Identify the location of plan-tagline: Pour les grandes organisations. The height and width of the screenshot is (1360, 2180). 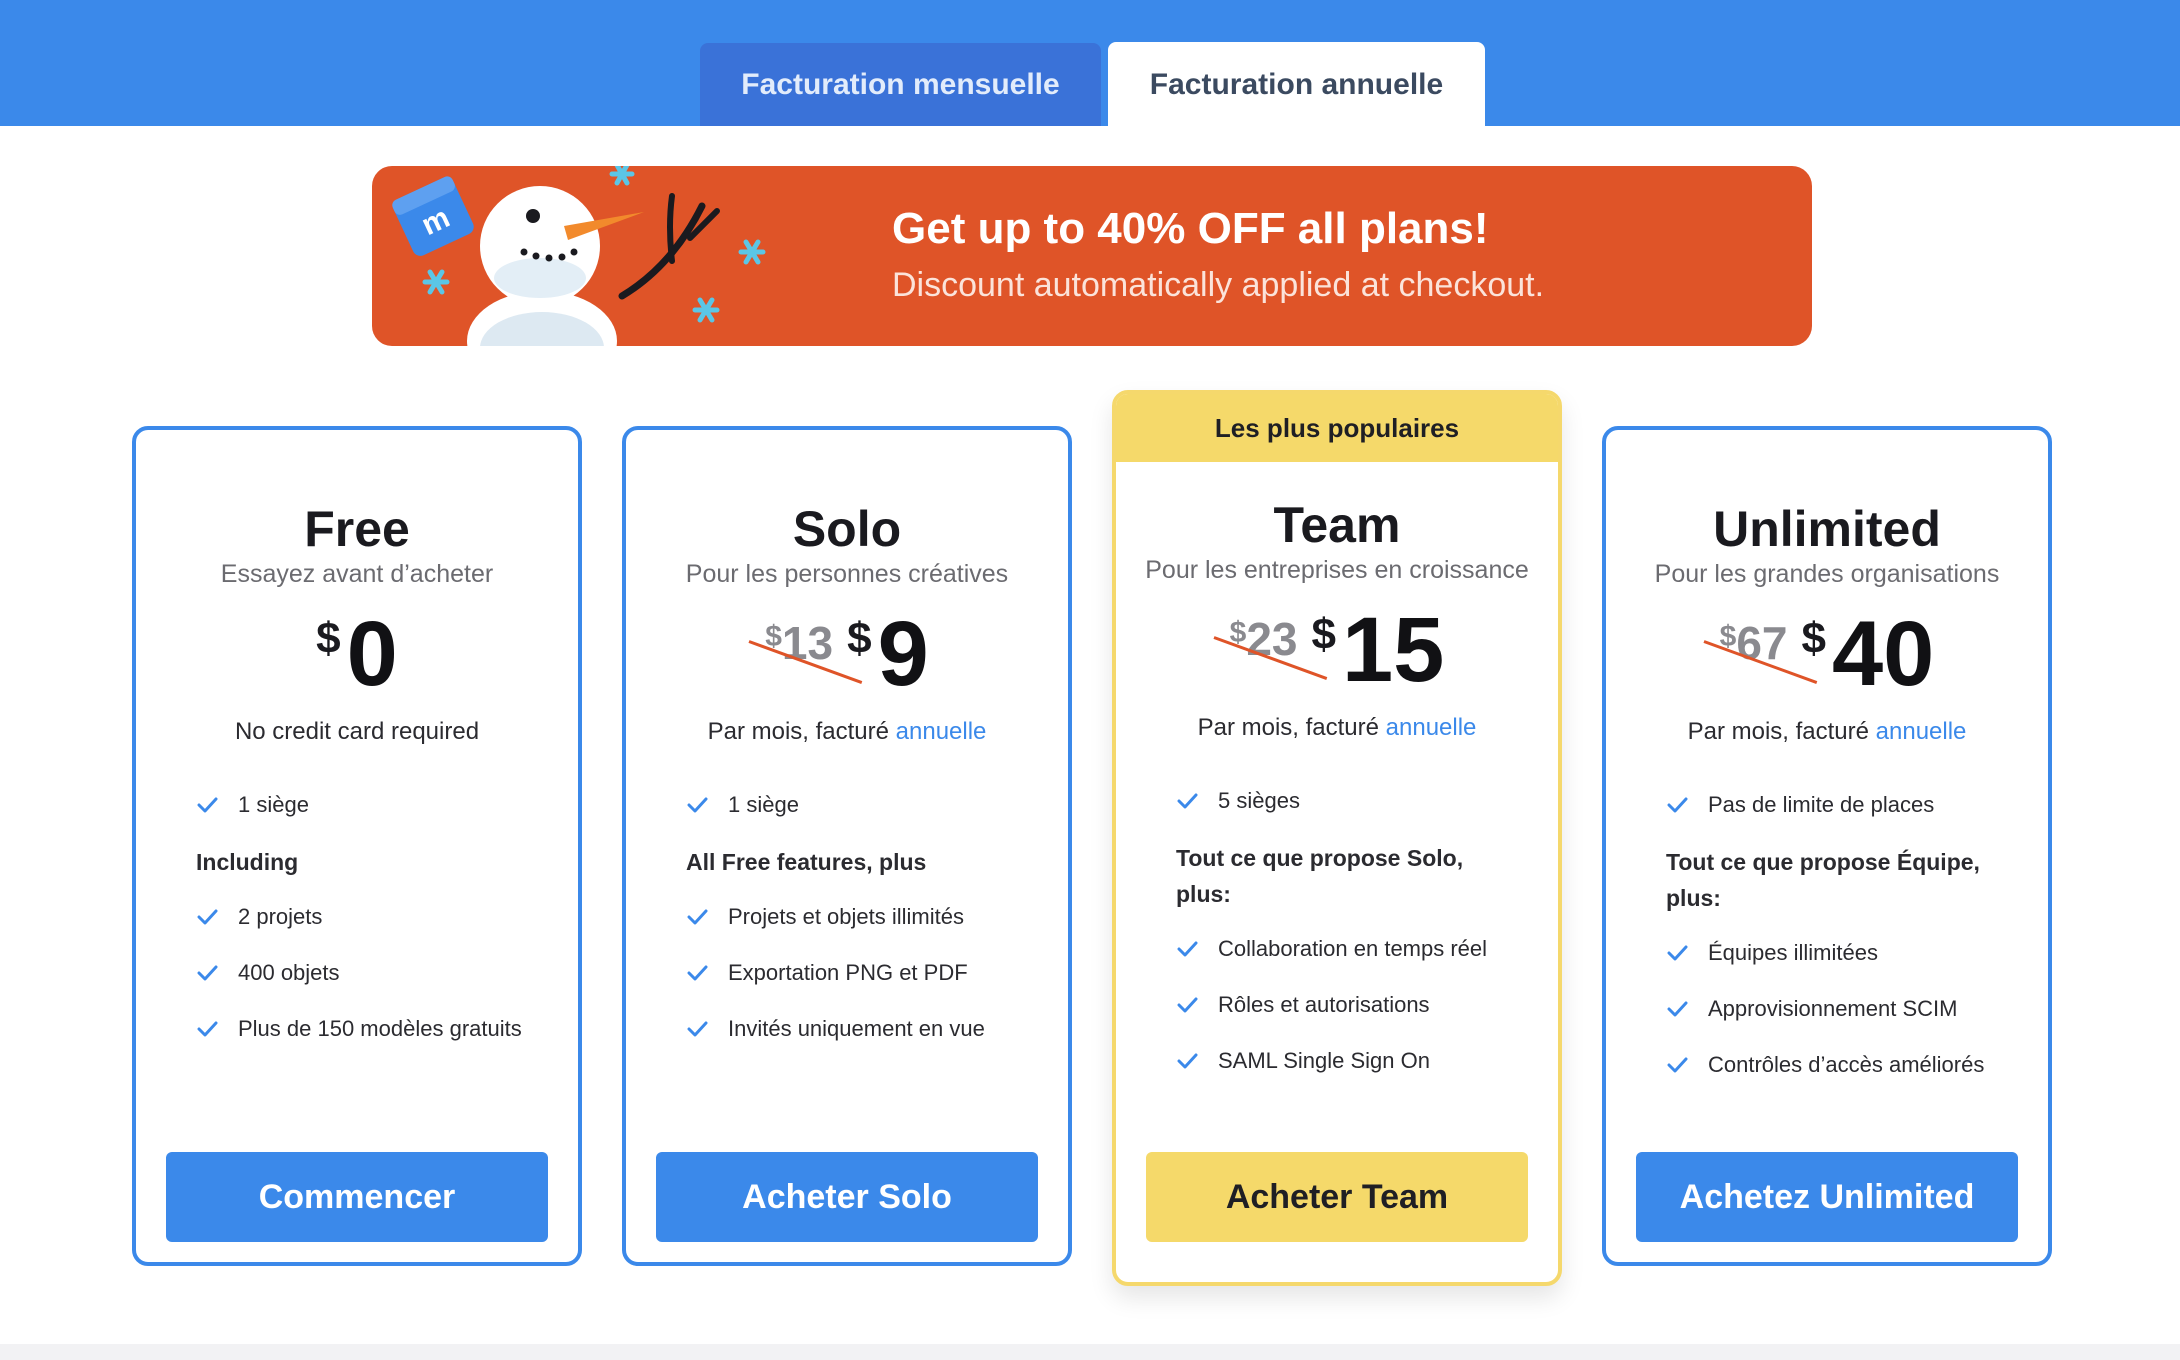
(1827, 574).